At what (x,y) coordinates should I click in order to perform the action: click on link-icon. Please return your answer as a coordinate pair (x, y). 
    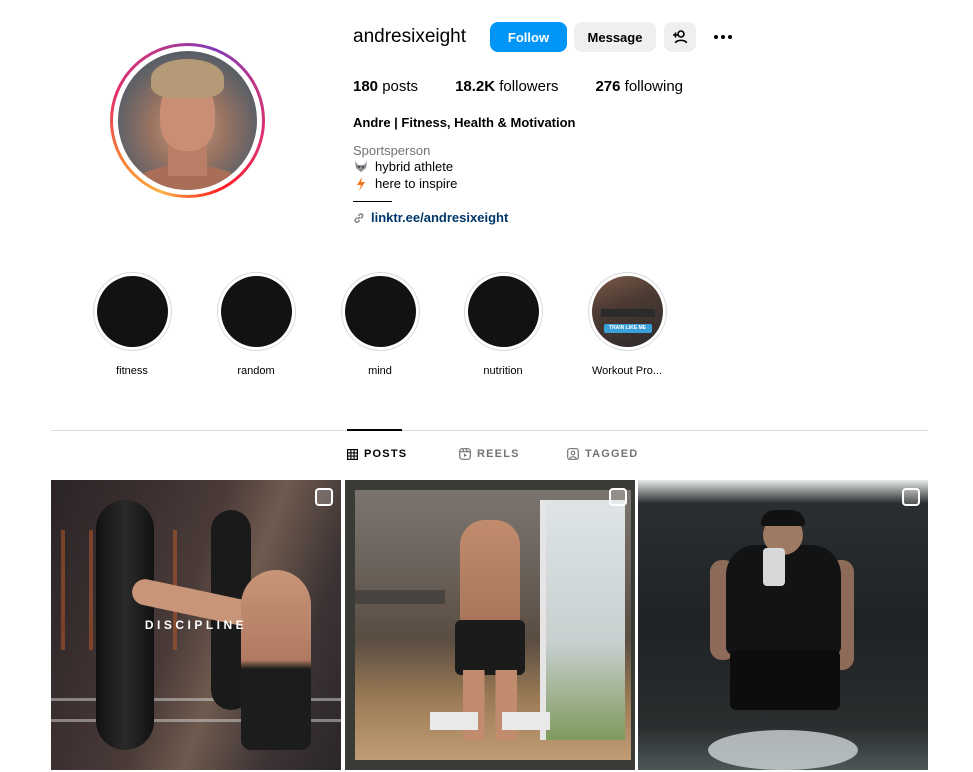
    Looking at the image, I should click on (359, 217).